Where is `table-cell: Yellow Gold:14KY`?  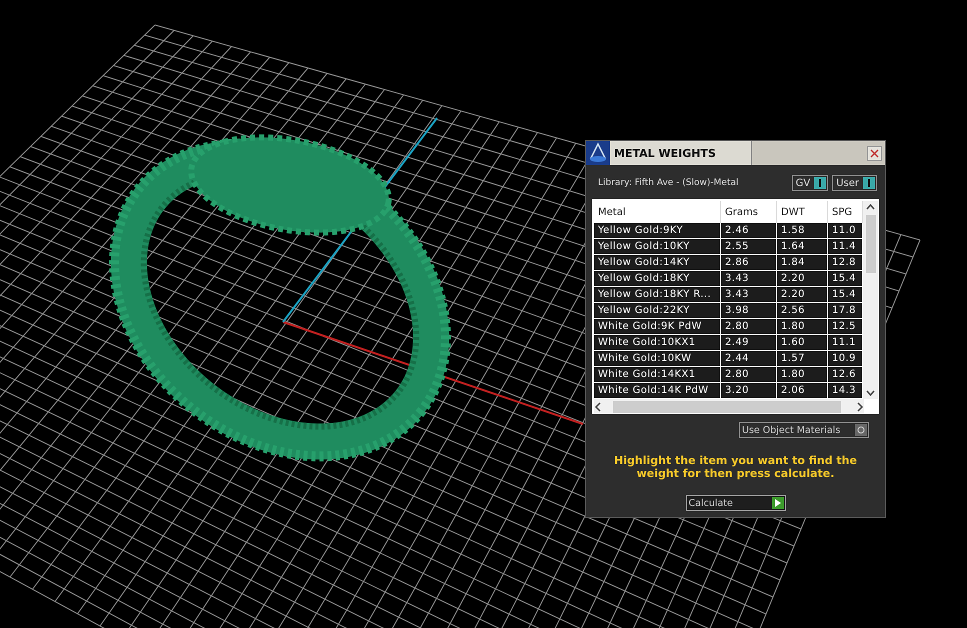 table-cell: Yellow Gold:14KY is located at coordinates (657, 263).